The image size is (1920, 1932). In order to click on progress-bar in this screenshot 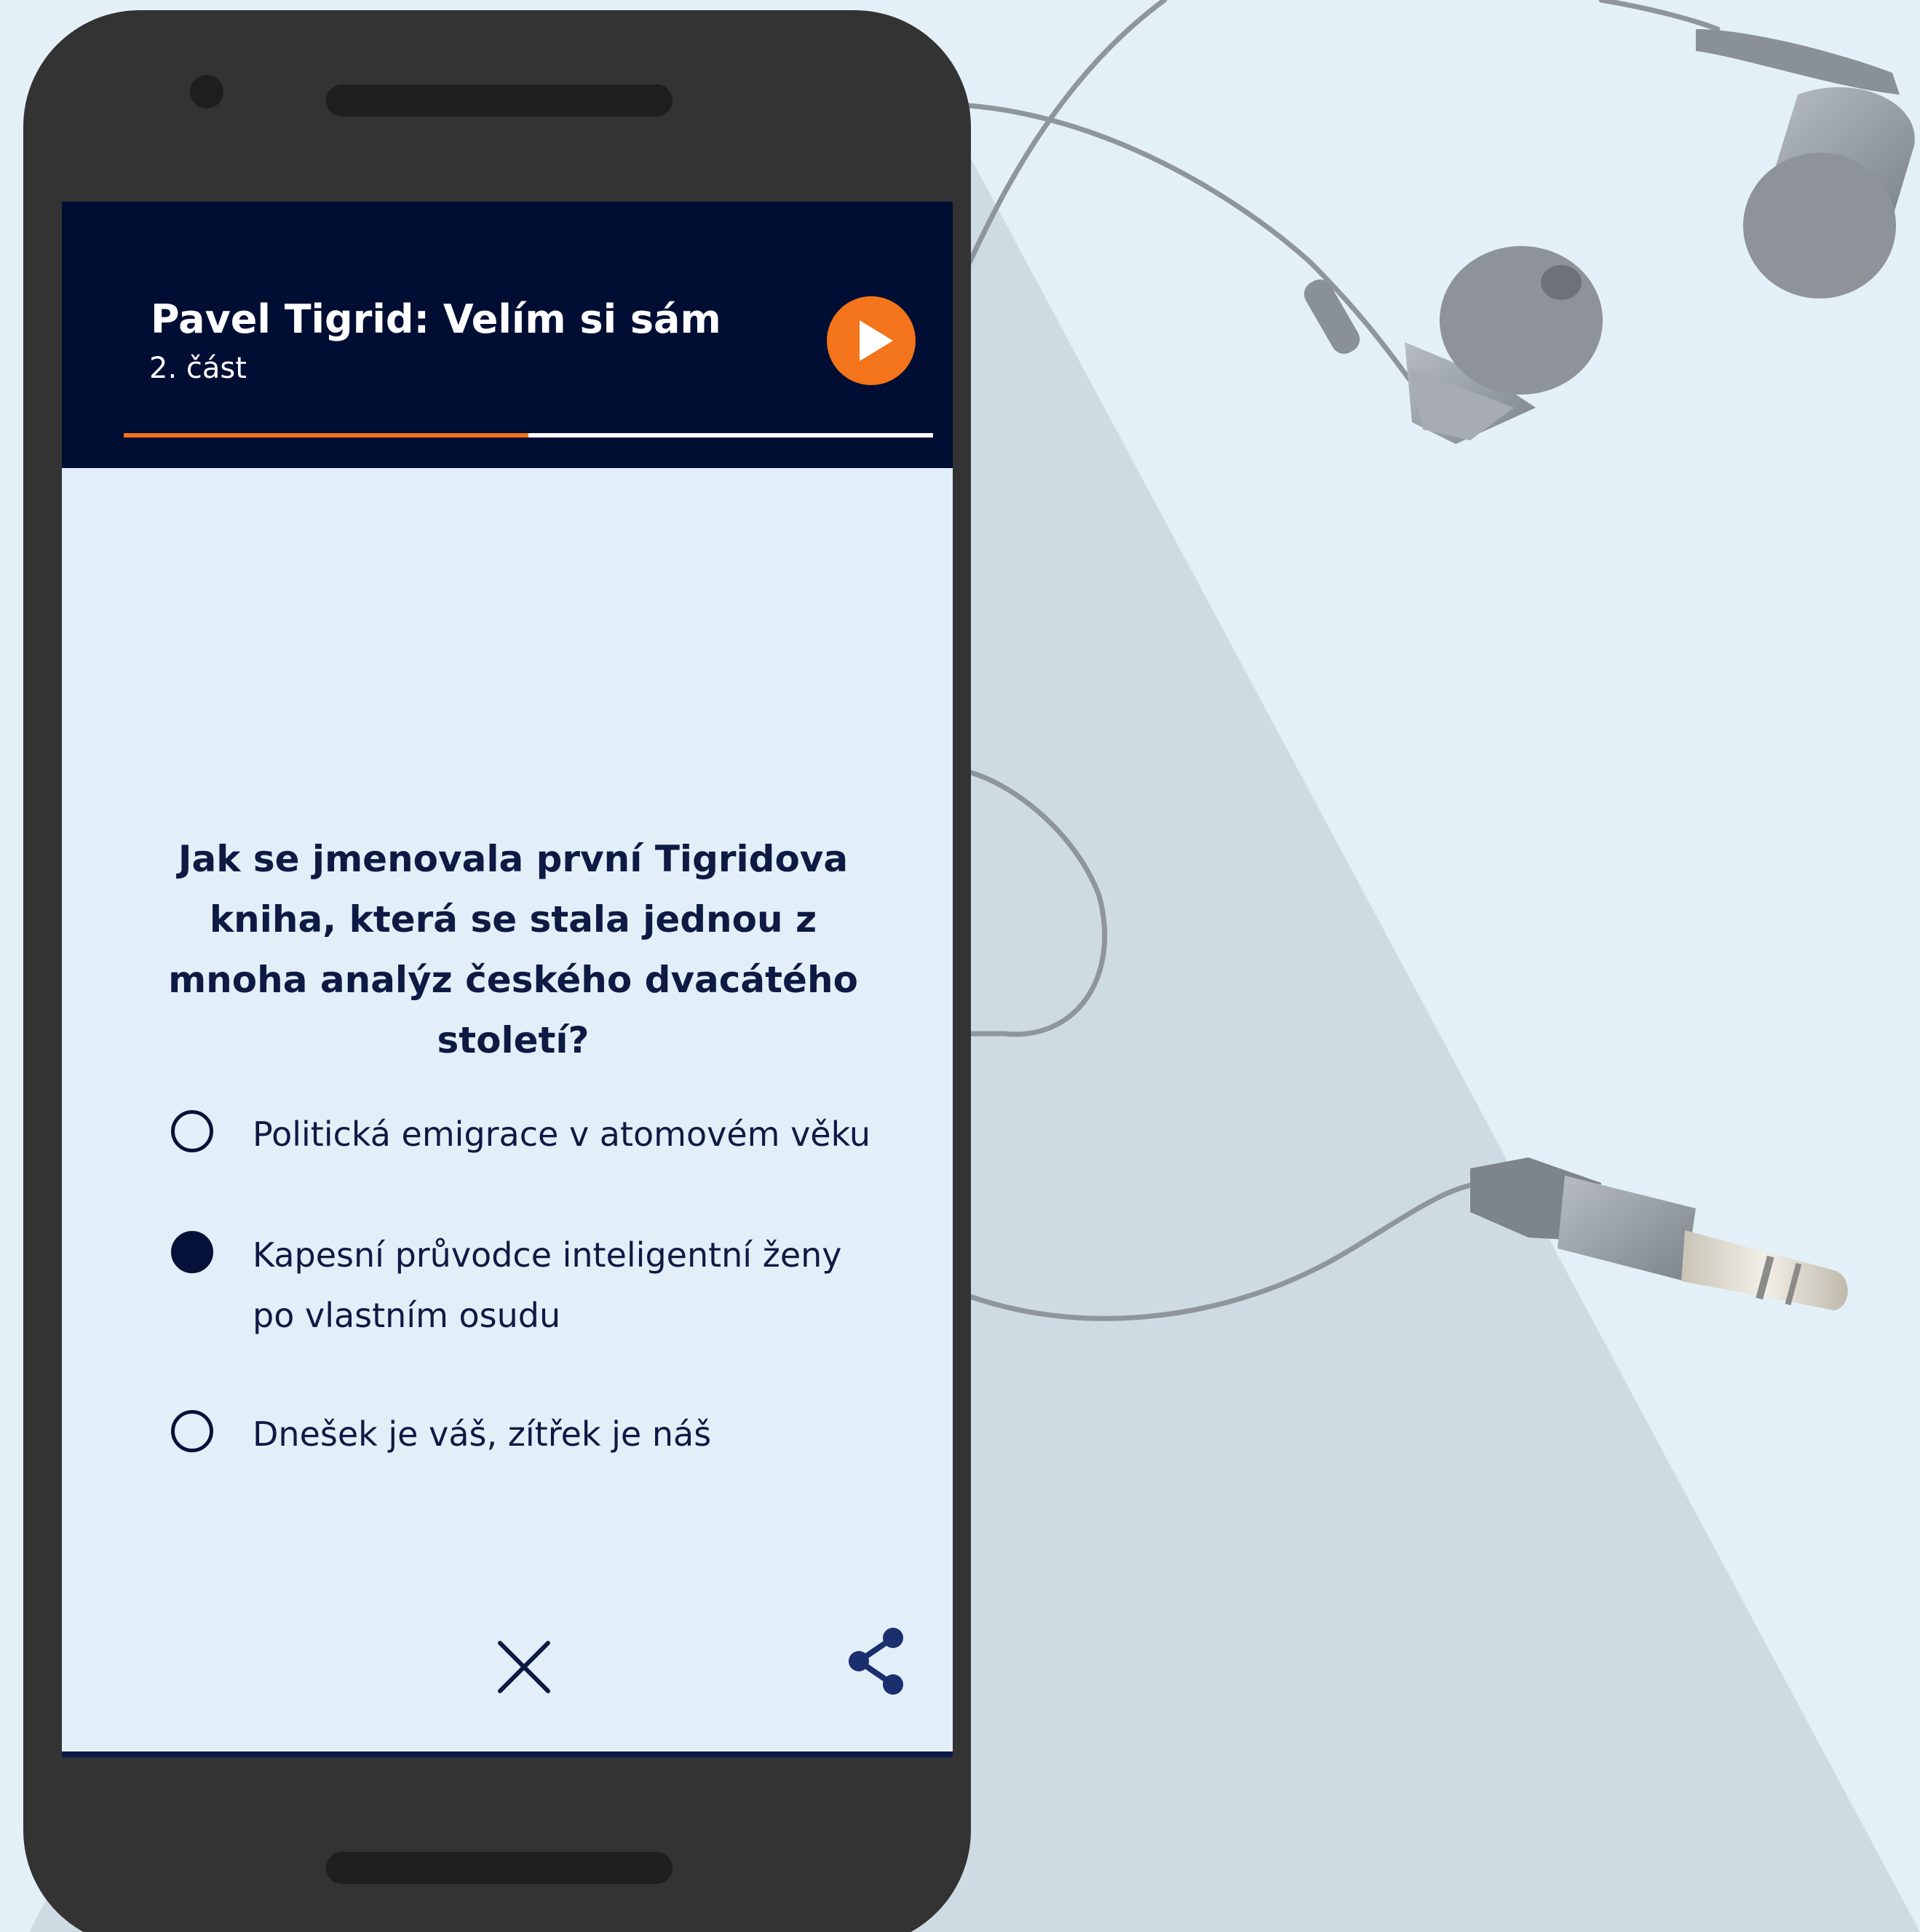, I will do `click(528, 435)`.